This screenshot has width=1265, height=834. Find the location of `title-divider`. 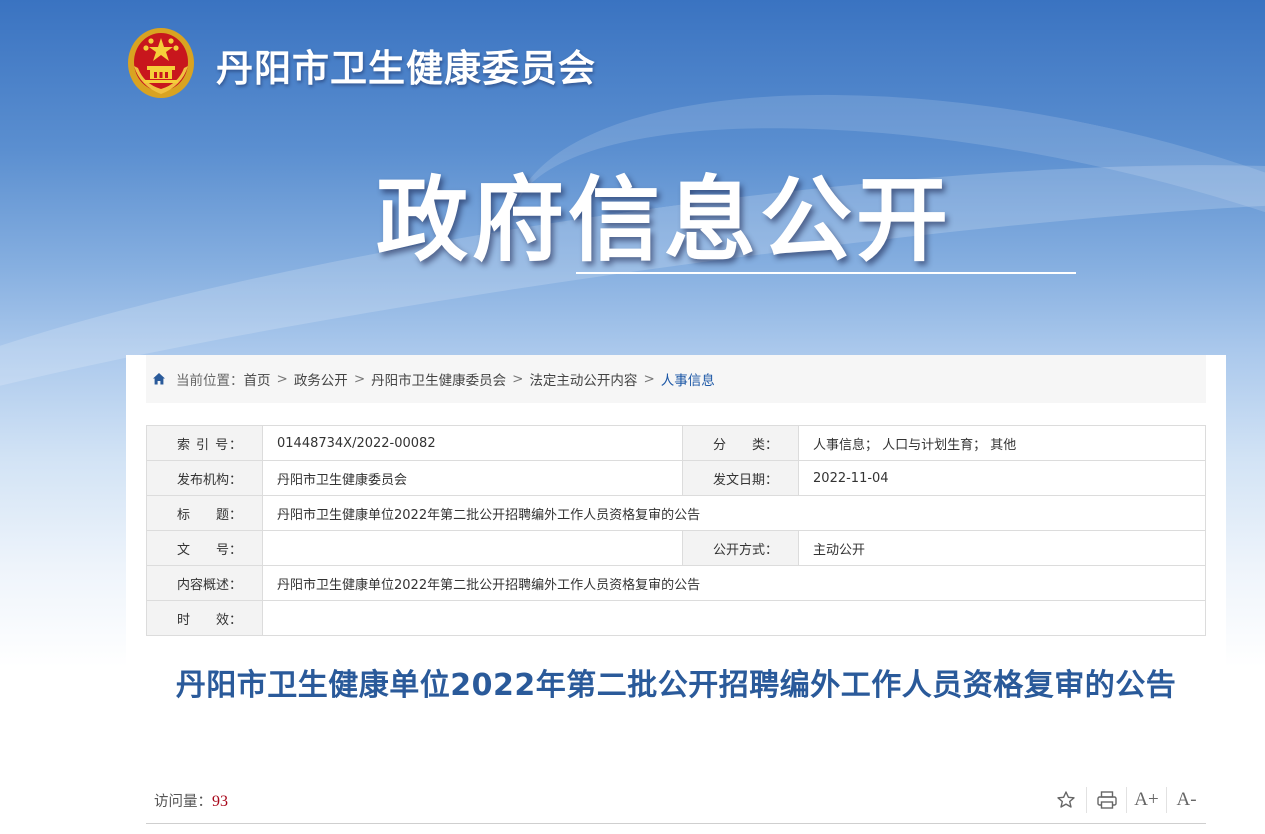

title-divider is located at coordinates (826, 273).